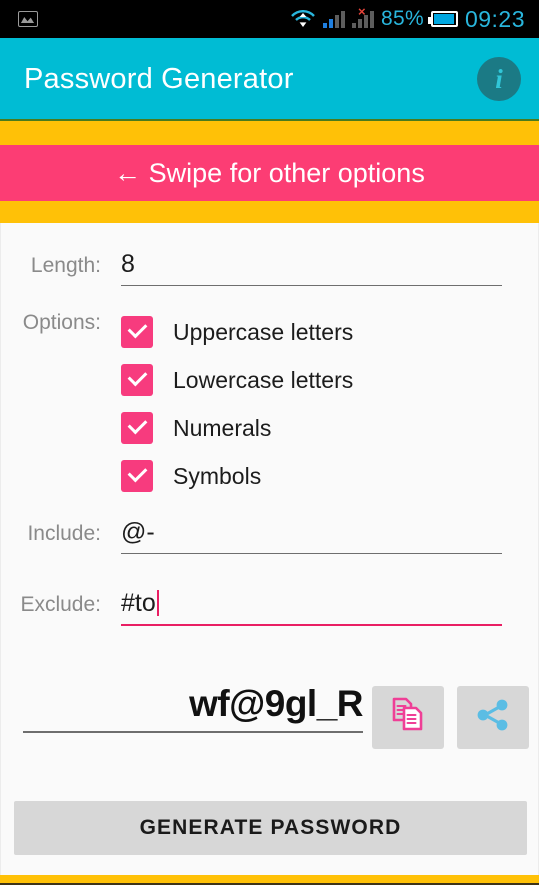  I want to click on option-uppercase: Uppercase letters, so click(329, 332).